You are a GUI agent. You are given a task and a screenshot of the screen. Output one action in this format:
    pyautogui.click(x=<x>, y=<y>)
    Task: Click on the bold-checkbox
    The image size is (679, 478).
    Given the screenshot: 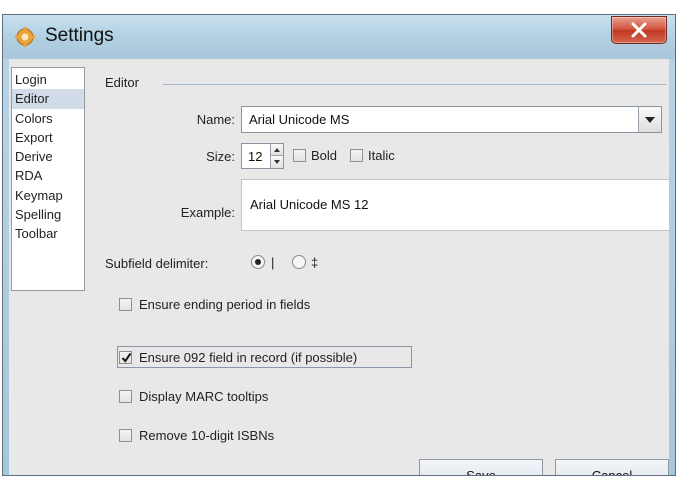 What is the action you would take?
    pyautogui.click(x=299, y=155)
    